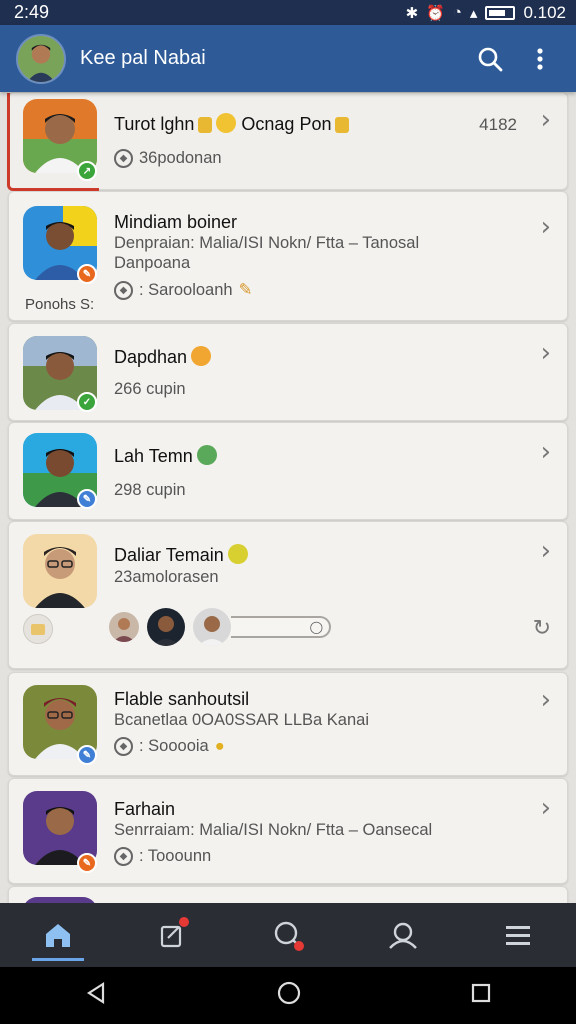  I want to click on nav-search, so click(288, 935).